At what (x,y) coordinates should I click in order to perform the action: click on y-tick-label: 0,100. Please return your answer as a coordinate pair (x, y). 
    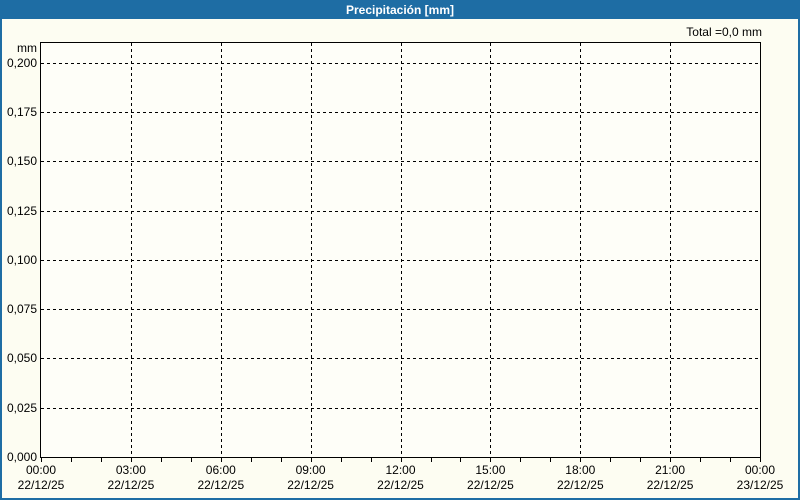
    Looking at the image, I should click on (21, 259).